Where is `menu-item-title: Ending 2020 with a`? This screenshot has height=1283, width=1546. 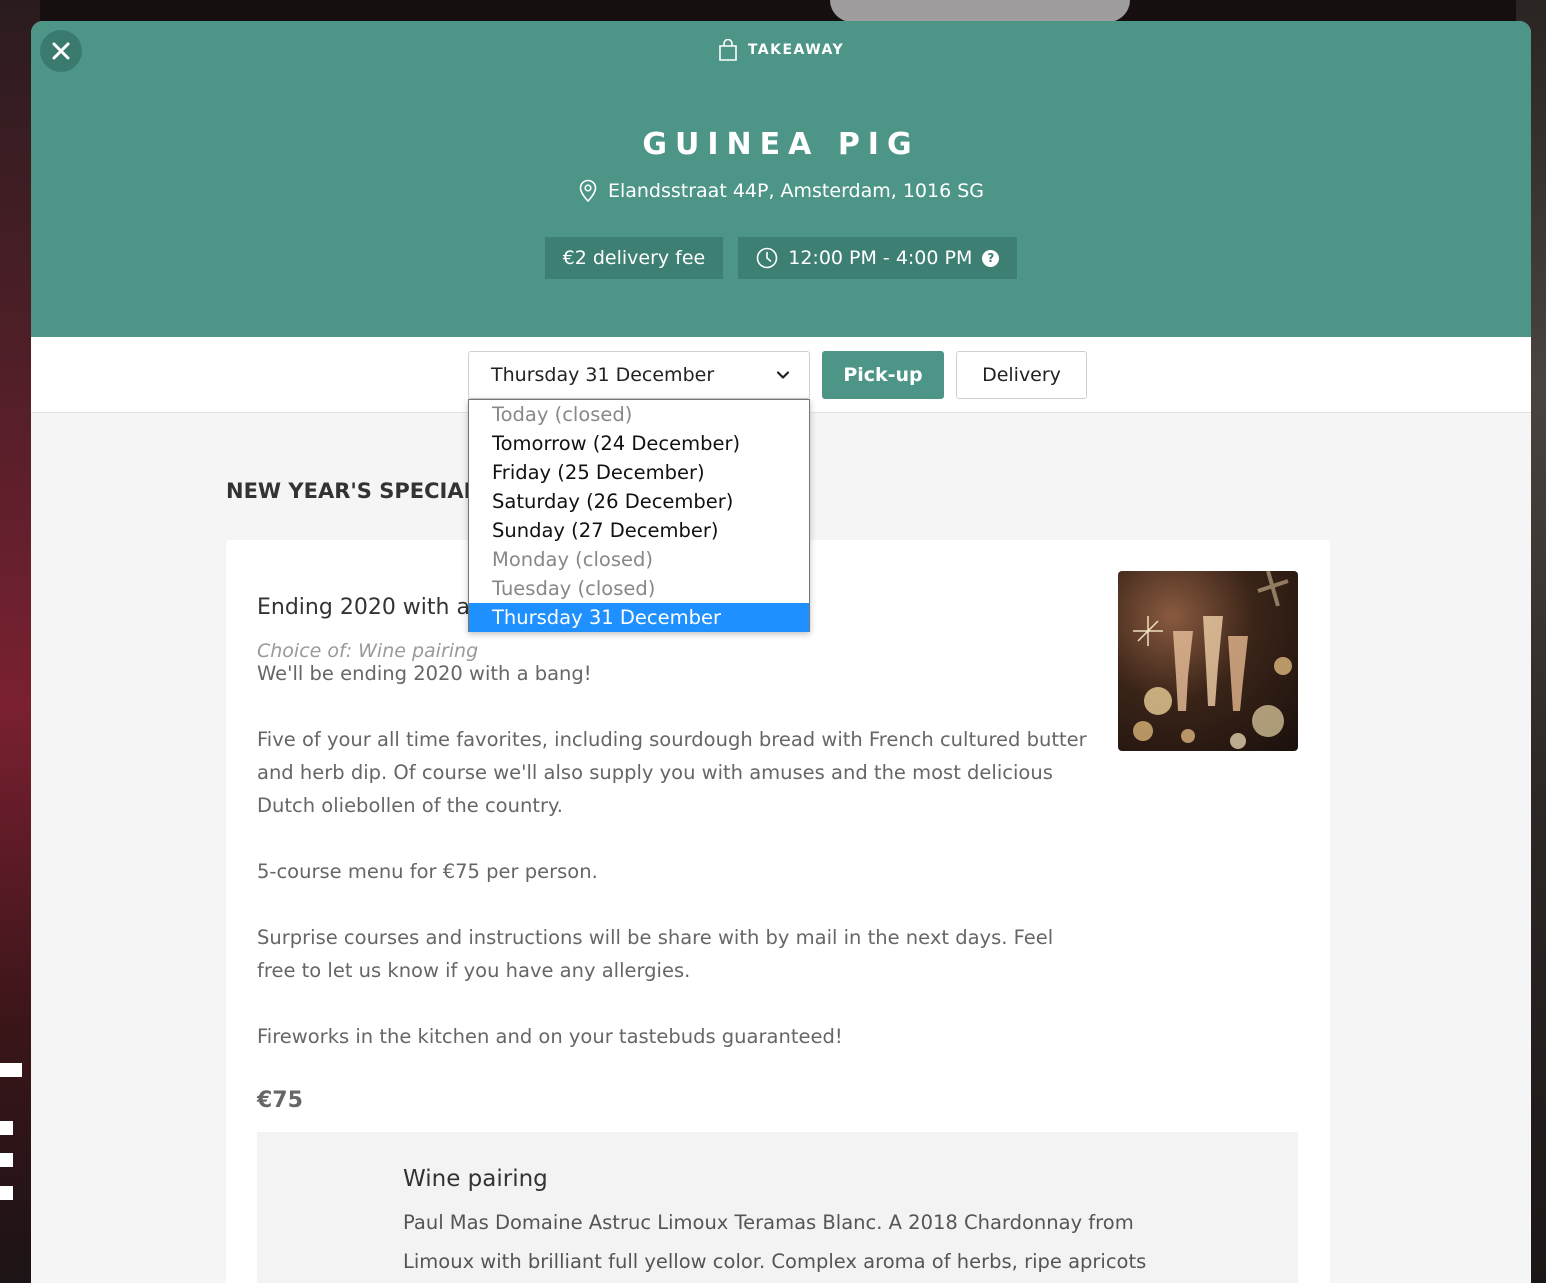
menu-item-title: Ending 2020 with a is located at coordinates (363, 607).